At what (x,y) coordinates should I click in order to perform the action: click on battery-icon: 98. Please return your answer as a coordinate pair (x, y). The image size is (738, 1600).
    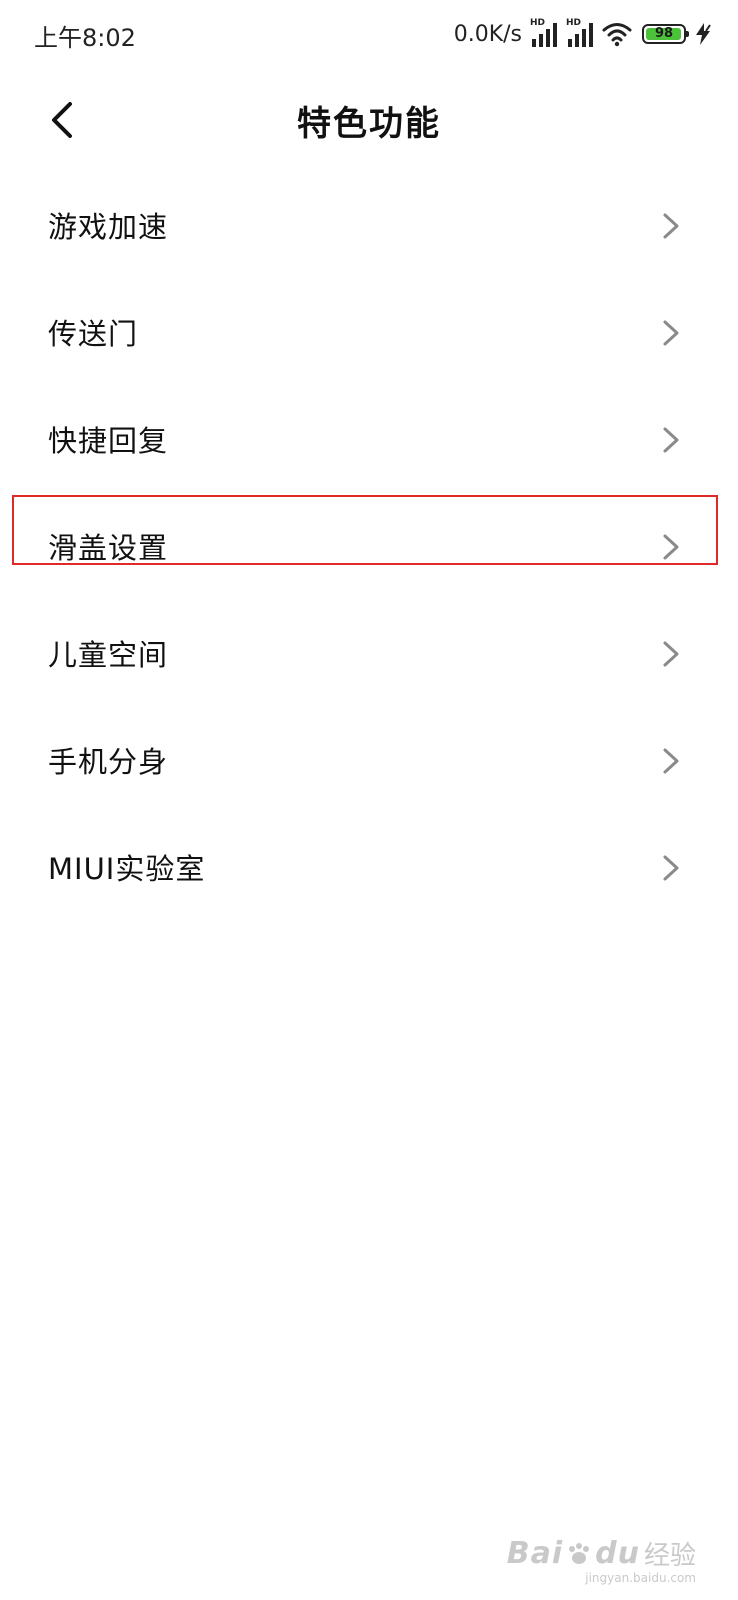
    Looking at the image, I should click on (665, 34).